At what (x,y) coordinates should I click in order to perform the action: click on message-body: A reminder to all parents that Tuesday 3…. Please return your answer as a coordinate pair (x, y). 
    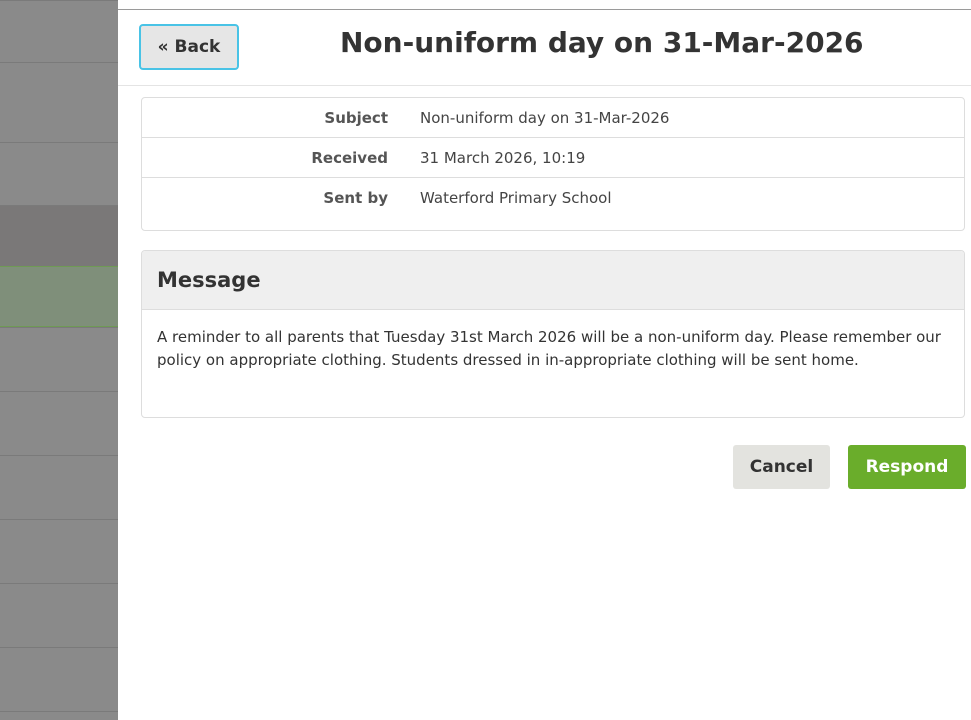
    Looking at the image, I should click on (549, 348).